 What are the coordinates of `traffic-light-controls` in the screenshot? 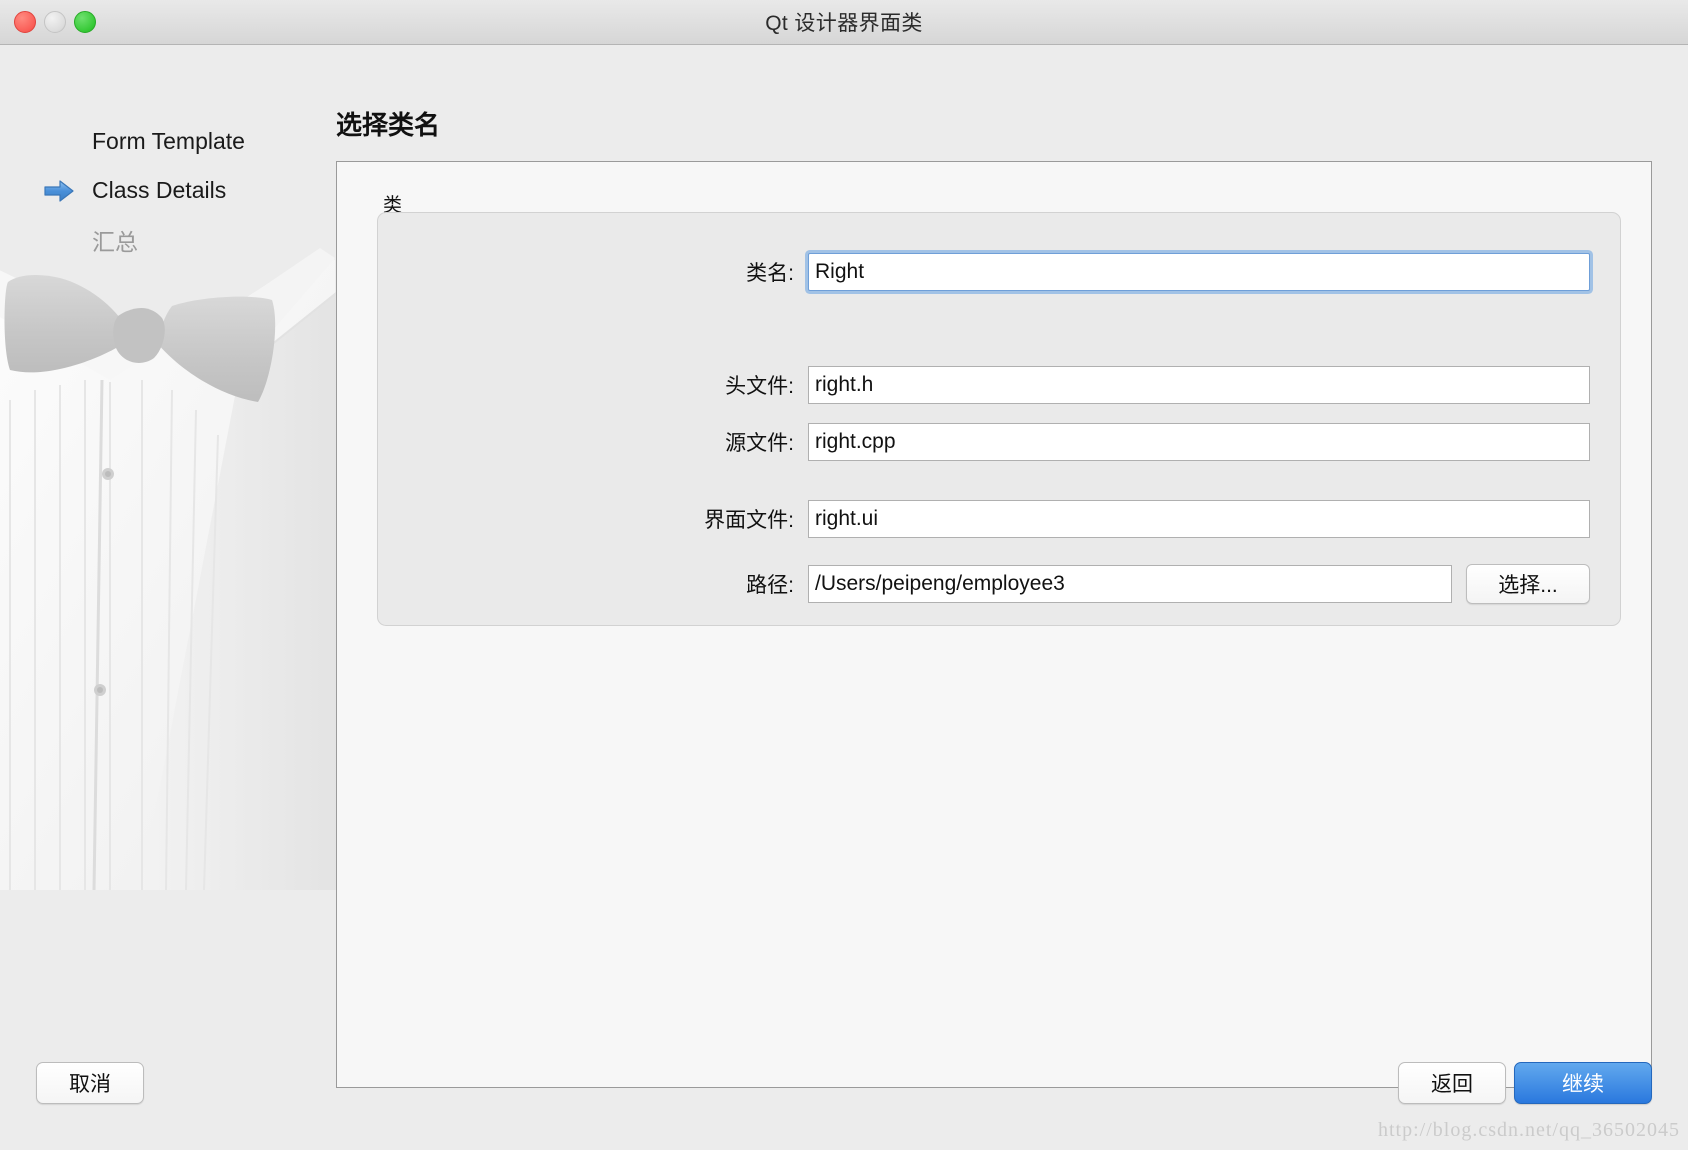 It's located at (55, 22).